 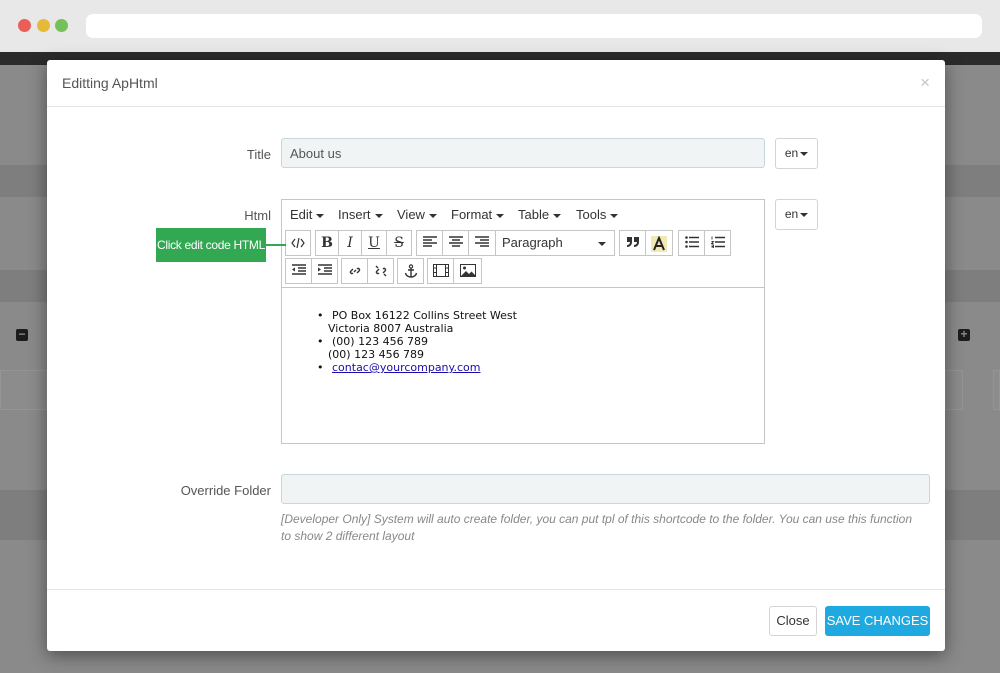 I want to click on code-icon, so click(x=298, y=243).